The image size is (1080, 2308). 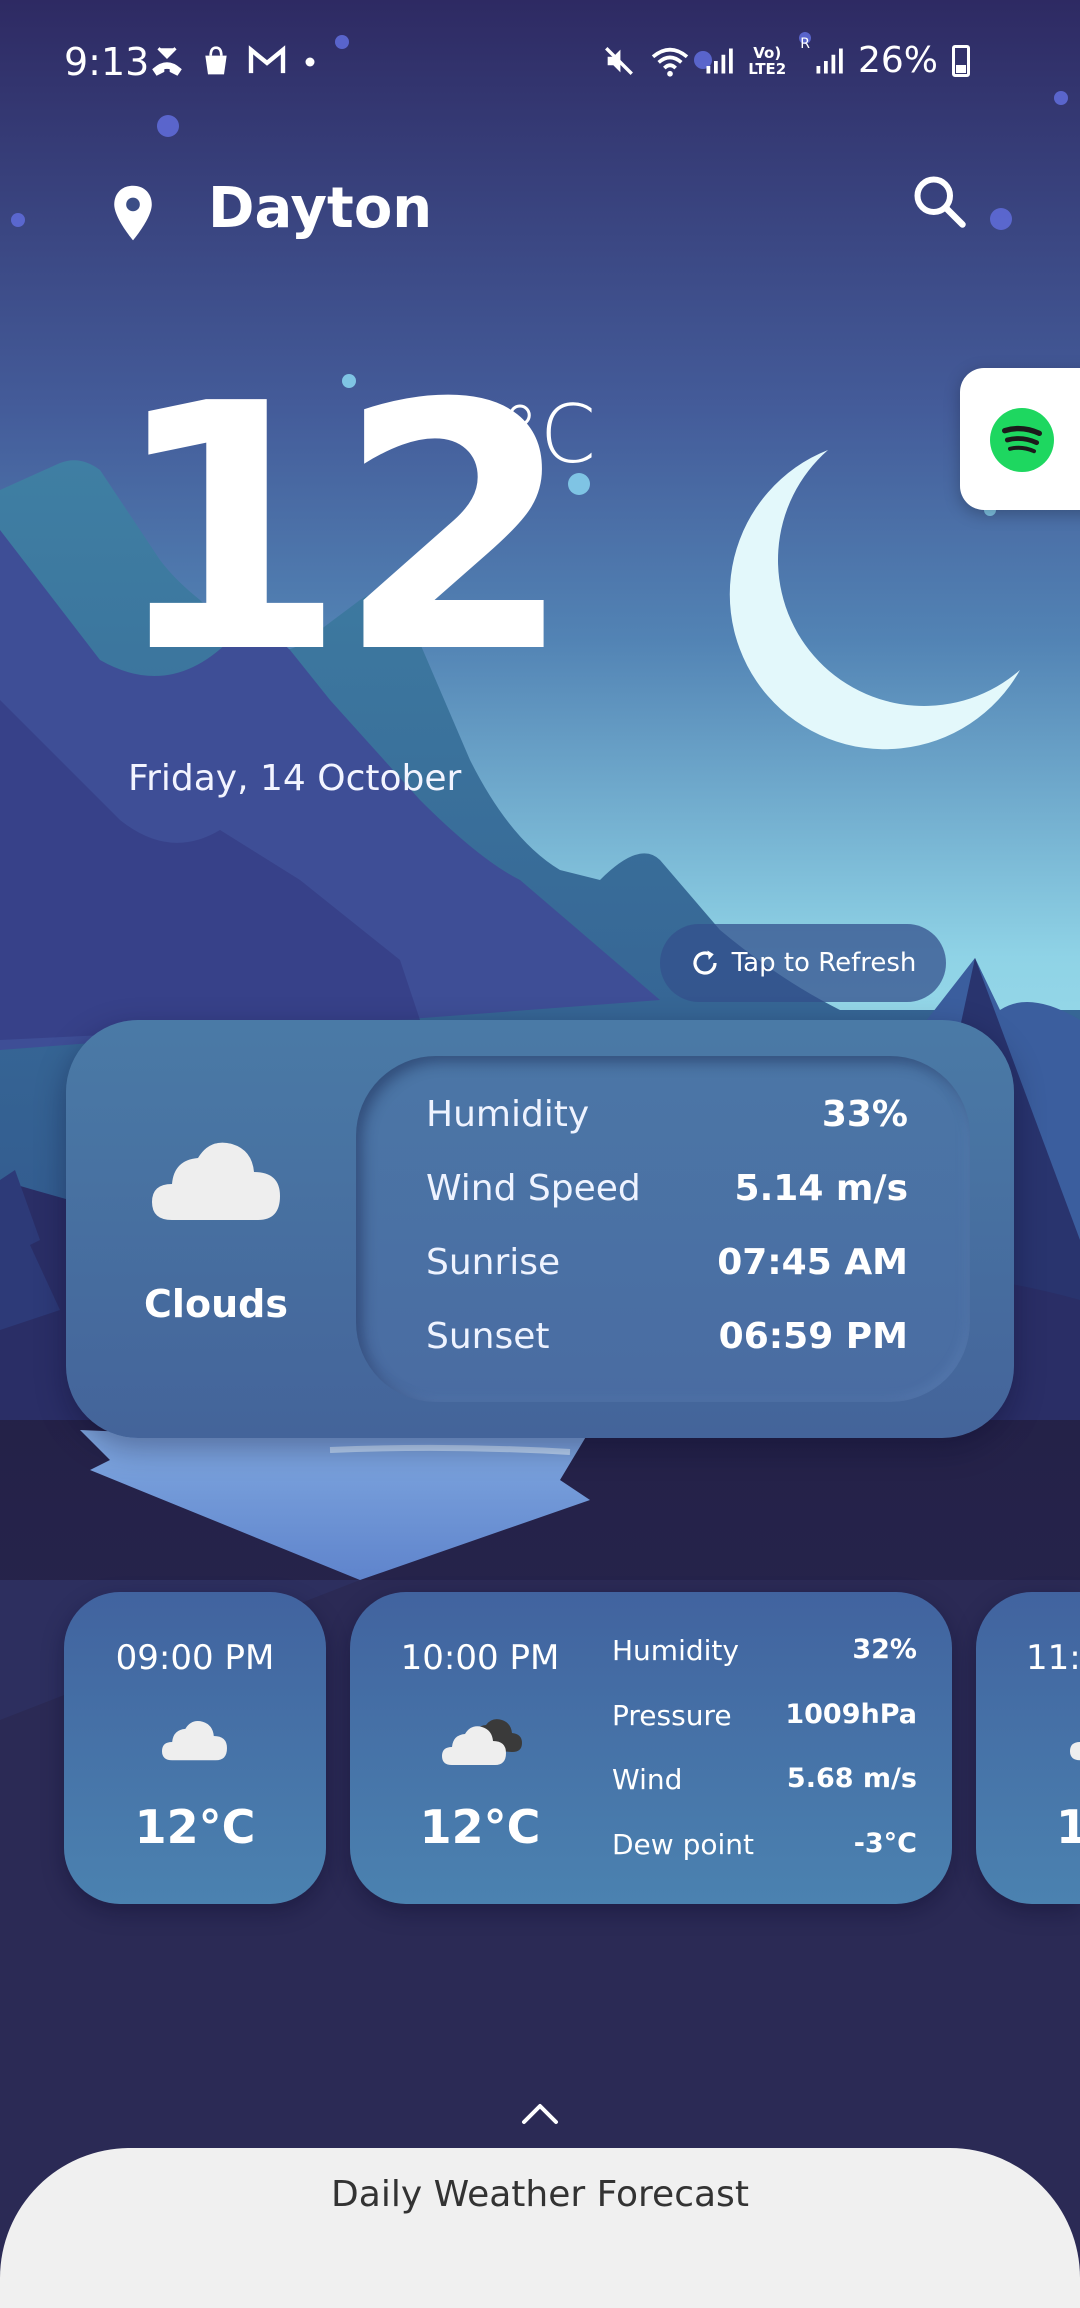 I want to click on spotify-icon, so click(x=1022, y=440).